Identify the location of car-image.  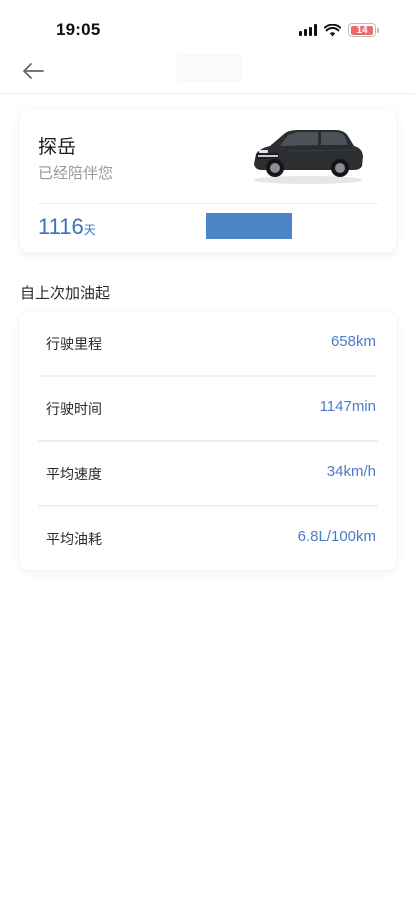
(308, 157).